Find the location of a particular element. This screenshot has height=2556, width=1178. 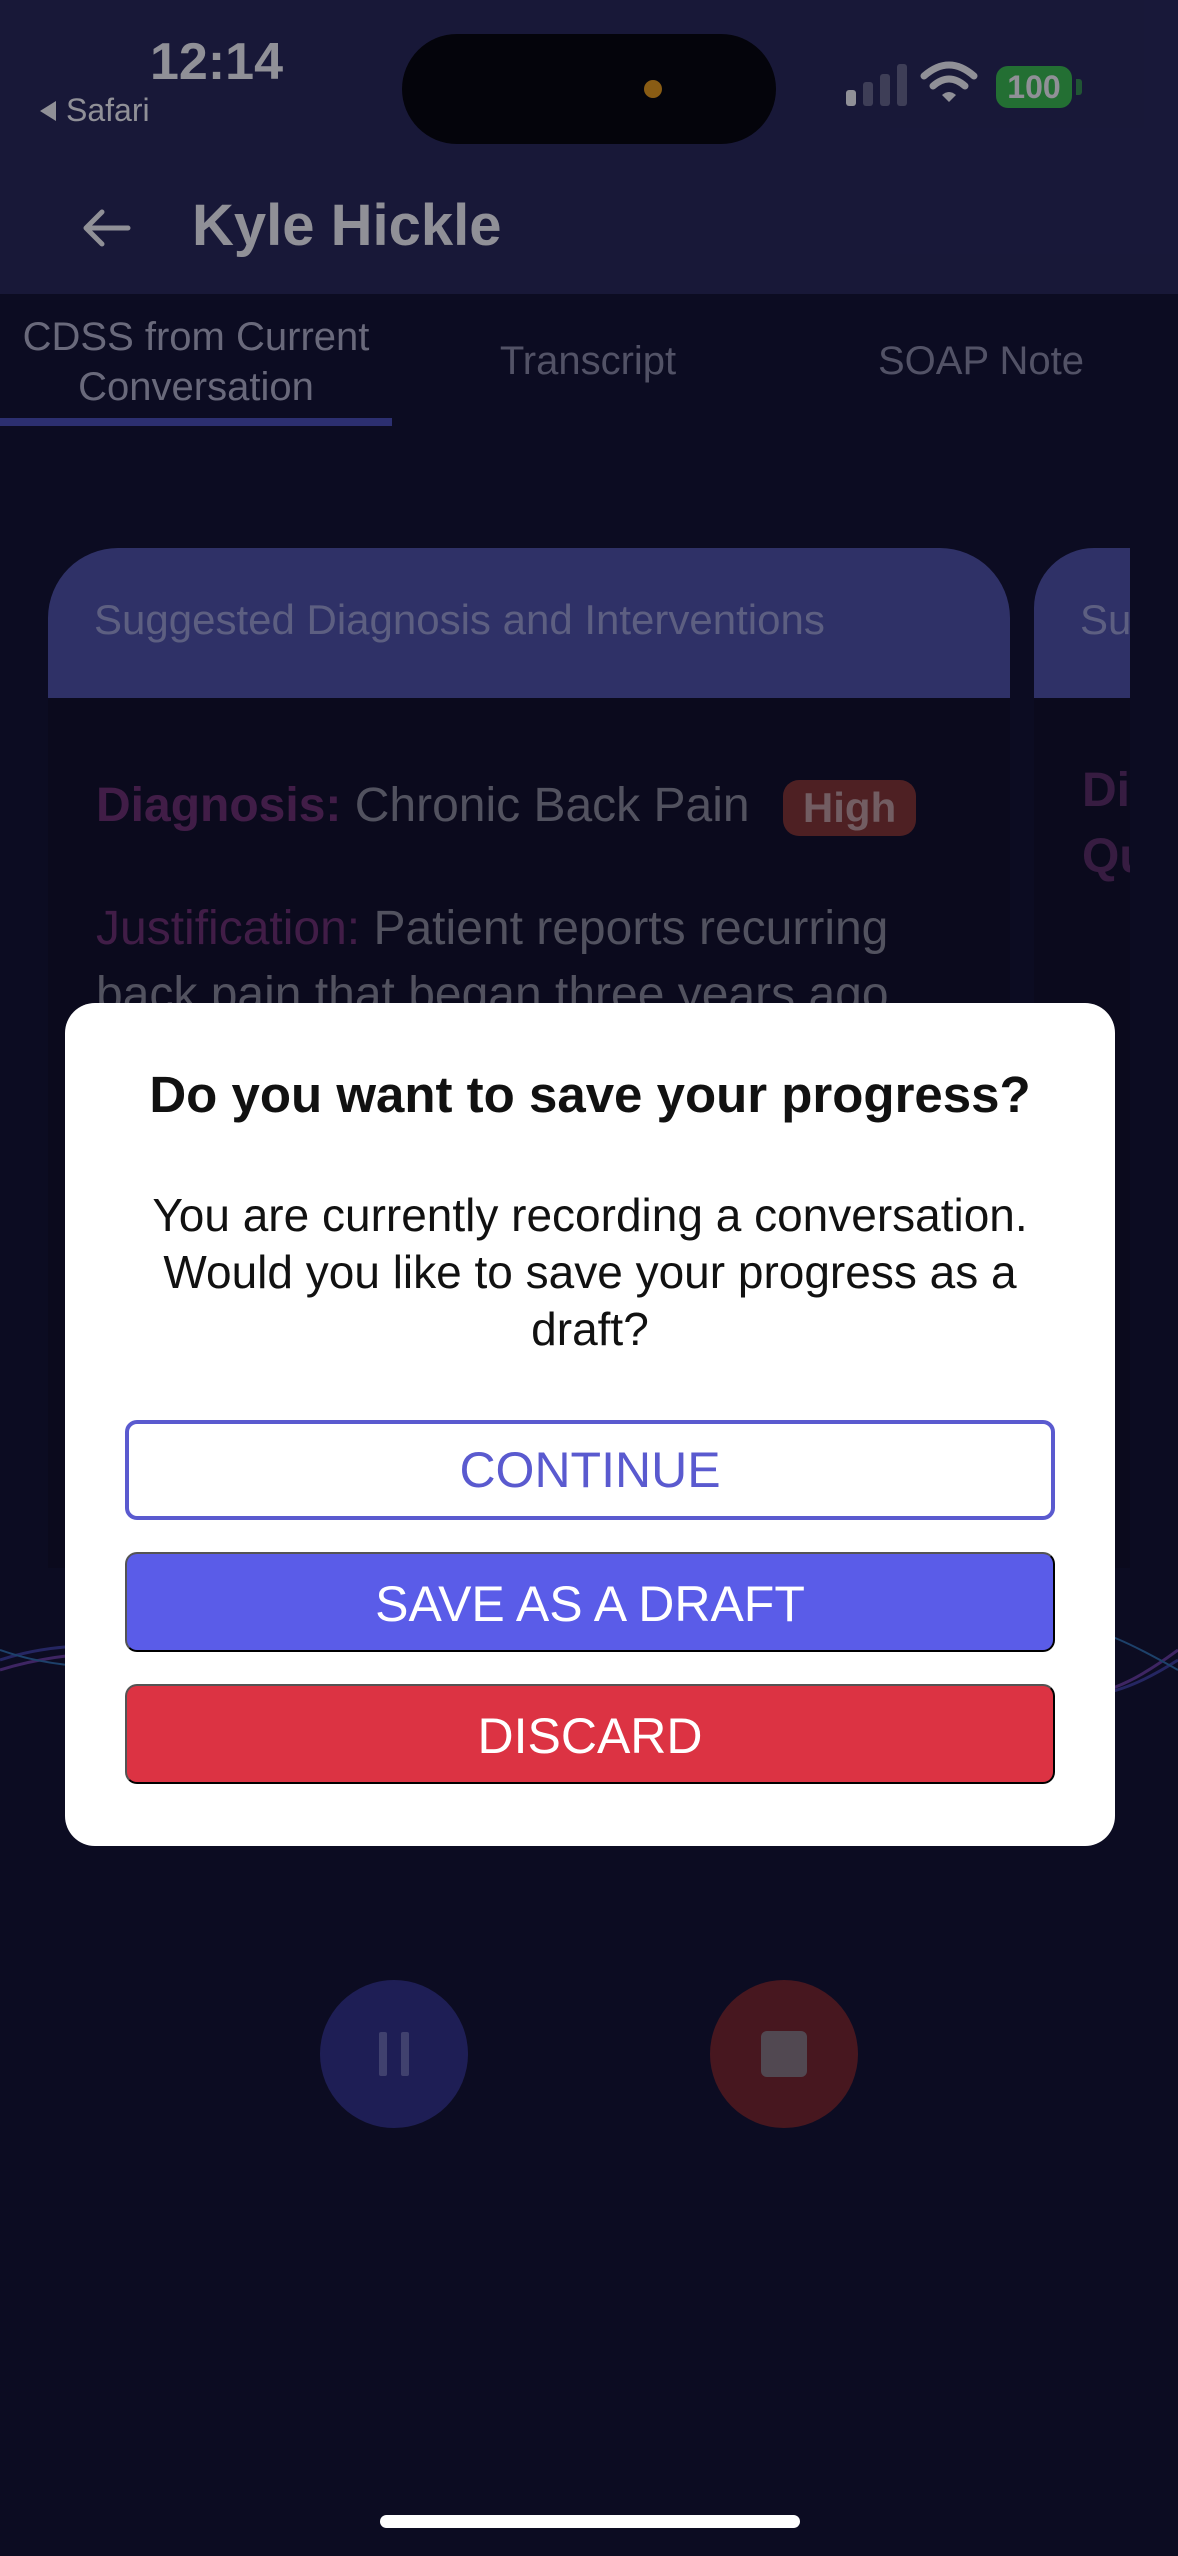

dialog-title: Do you want to save your progress? is located at coordinates (590, 1094).